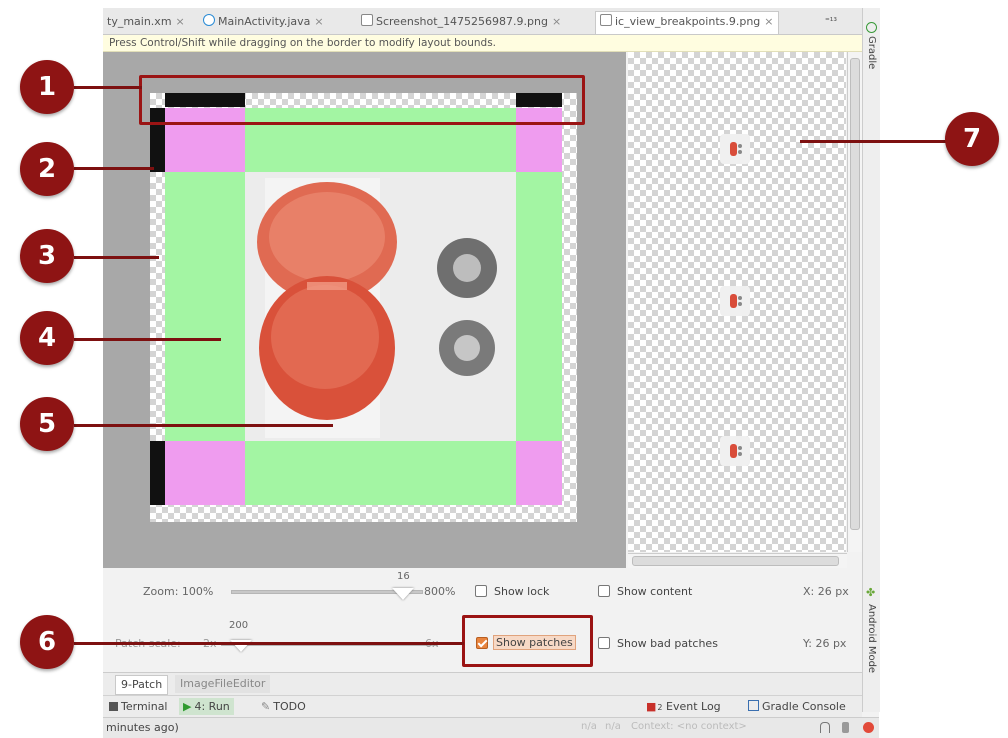 The width and height of the screenshot is (1008, 738). What do you see at coordinates (139, 21) in the screenshot?
I see `tab-label: ty_main.xm` at bounding box center [139, 21].